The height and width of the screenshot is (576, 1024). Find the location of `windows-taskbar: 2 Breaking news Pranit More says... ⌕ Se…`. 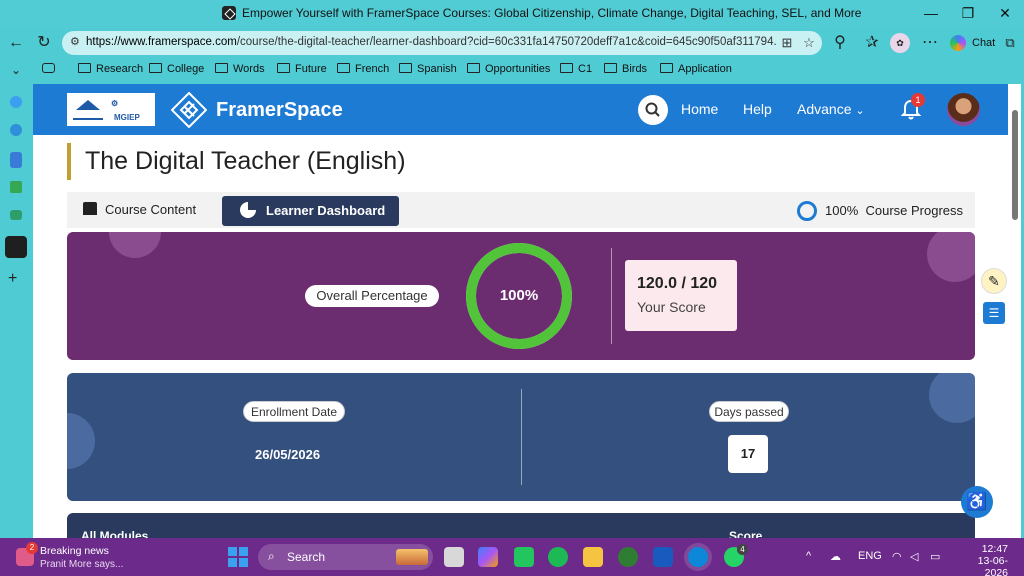

windows-taskbar: 2 Breaking news Pranit More says... ⌕ Se… is located at coordinates (512, 557).